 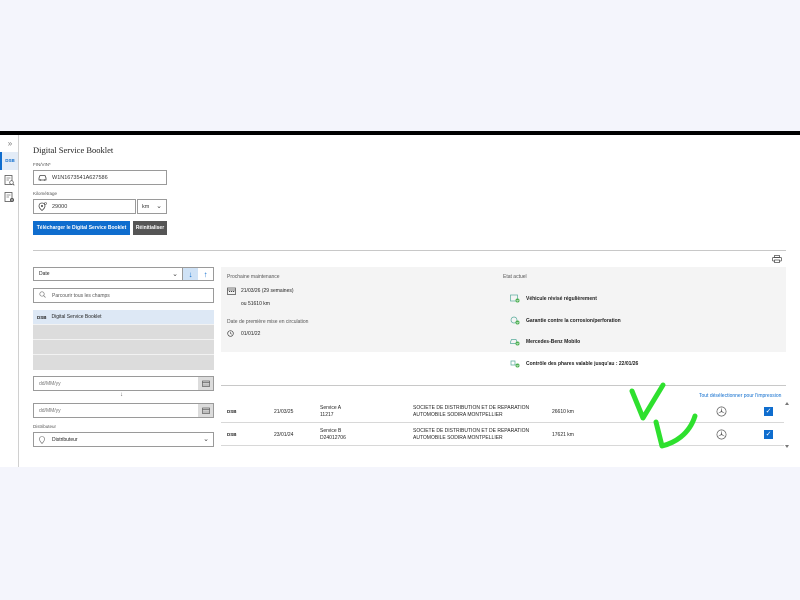 What do you see at coordinates (515, 277) in the screenshot?
I see `current-state-label: Etat actuel` at bounding box center [515, 277].